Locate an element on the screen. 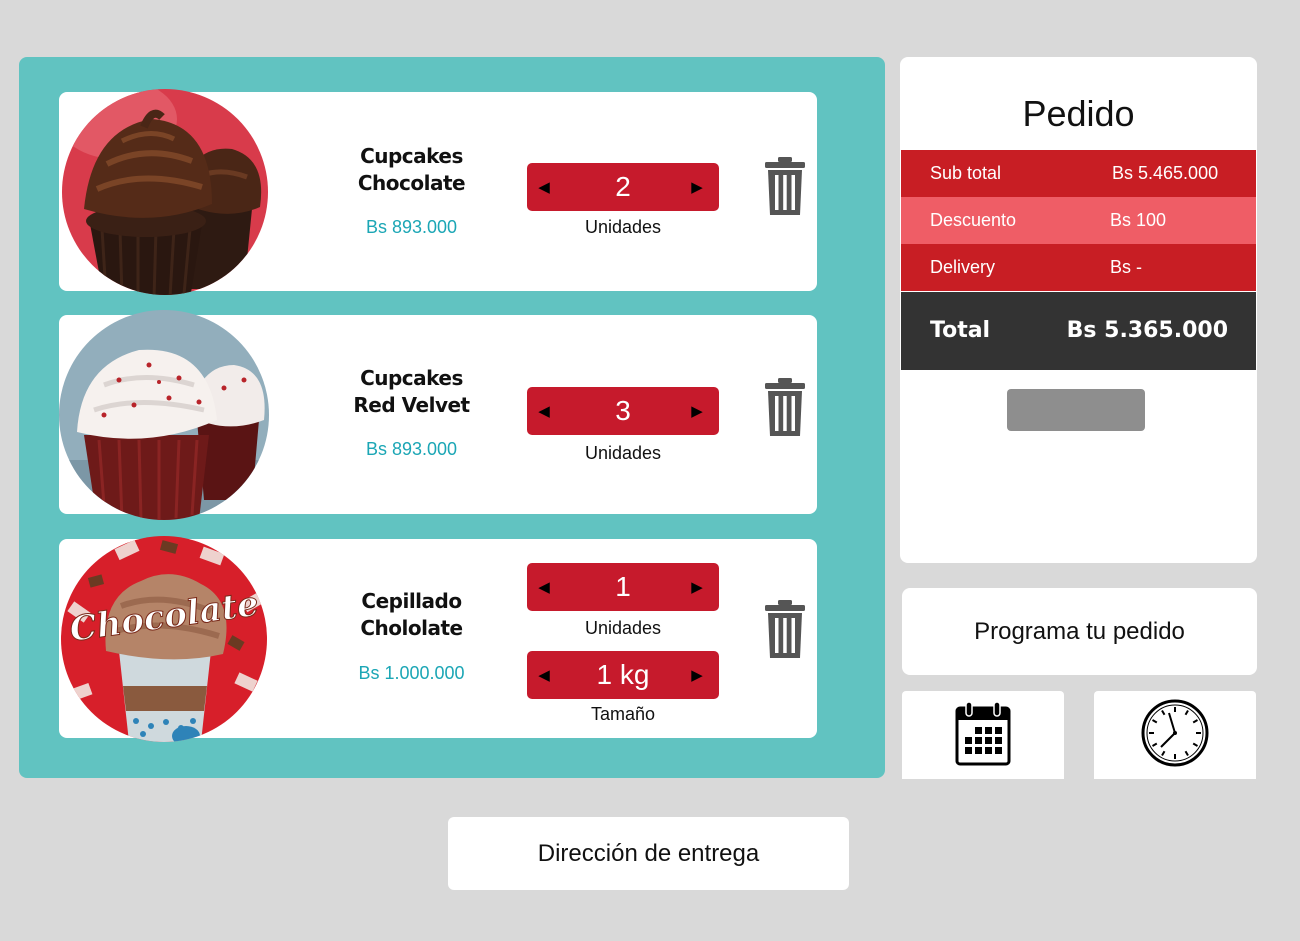  time-picker-button is located at coordinates (1175, 735).